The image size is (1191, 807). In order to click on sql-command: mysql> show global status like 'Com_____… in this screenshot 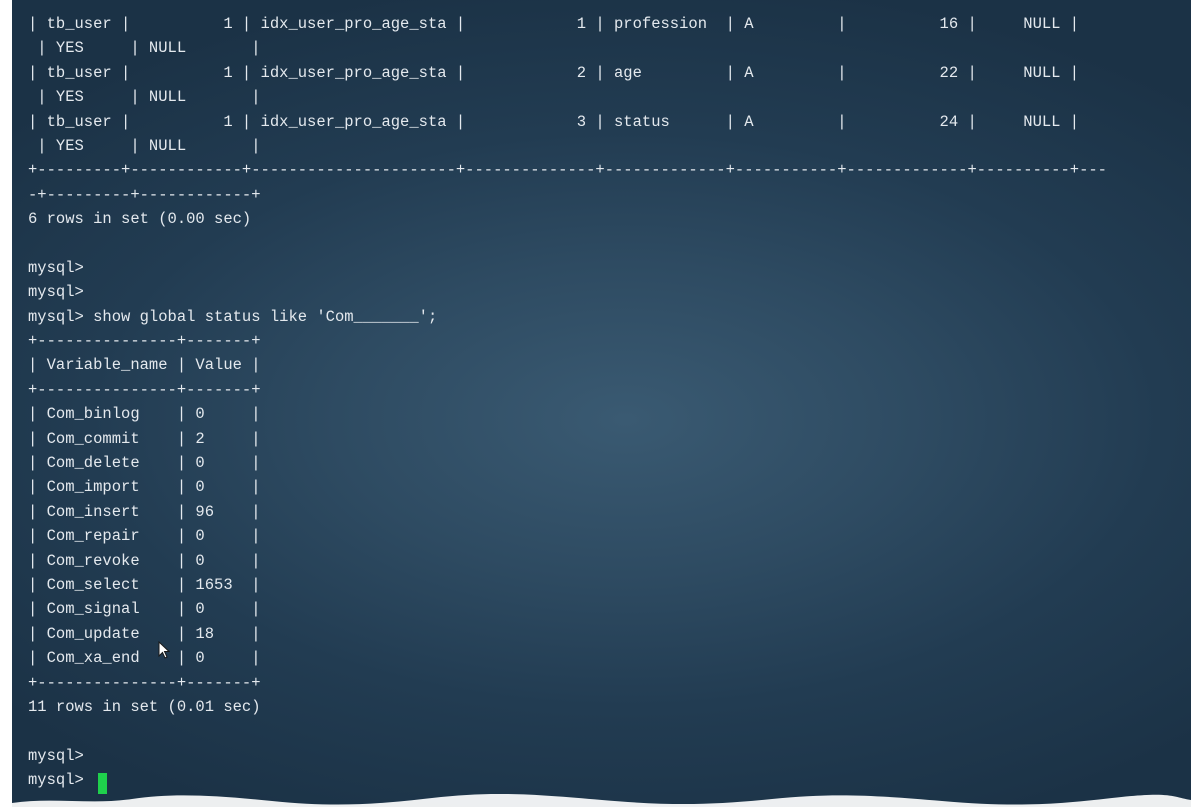, I will do `click(233, 316)`.